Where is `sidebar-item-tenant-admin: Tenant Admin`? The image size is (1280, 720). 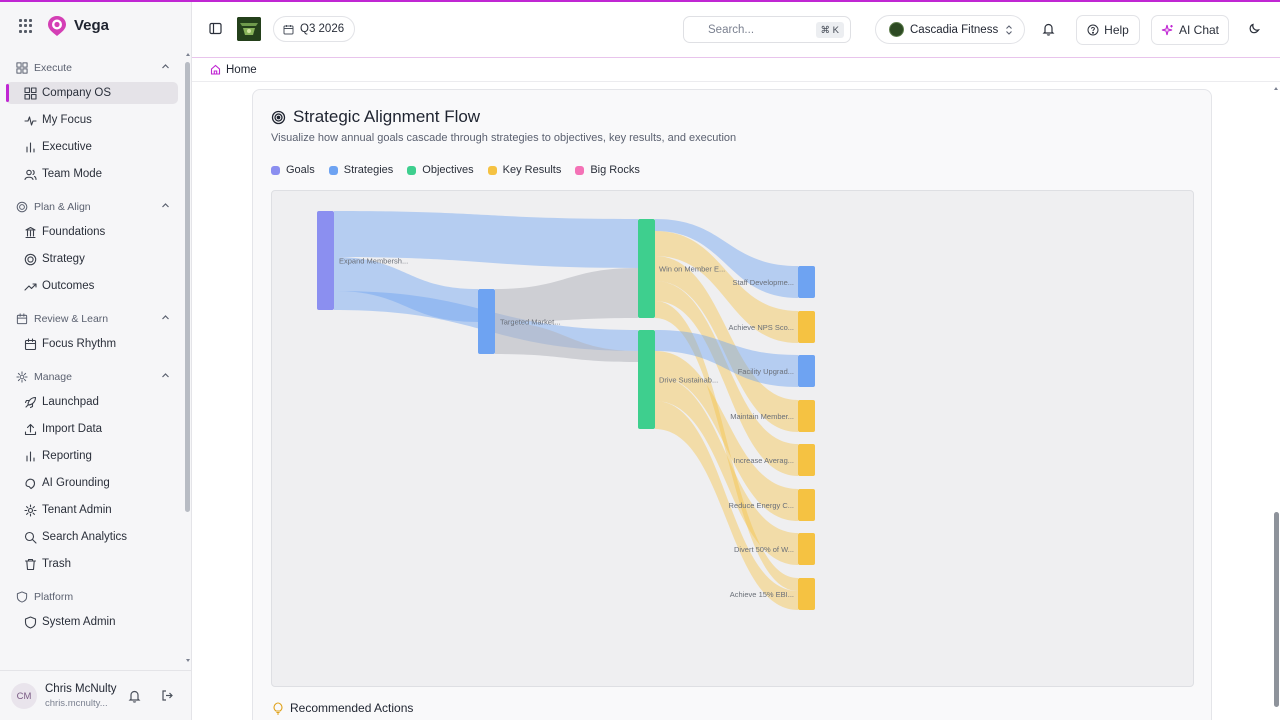
sidebar-item-tenant-admin: Tenant Admin is located at coordinates (92, 510).